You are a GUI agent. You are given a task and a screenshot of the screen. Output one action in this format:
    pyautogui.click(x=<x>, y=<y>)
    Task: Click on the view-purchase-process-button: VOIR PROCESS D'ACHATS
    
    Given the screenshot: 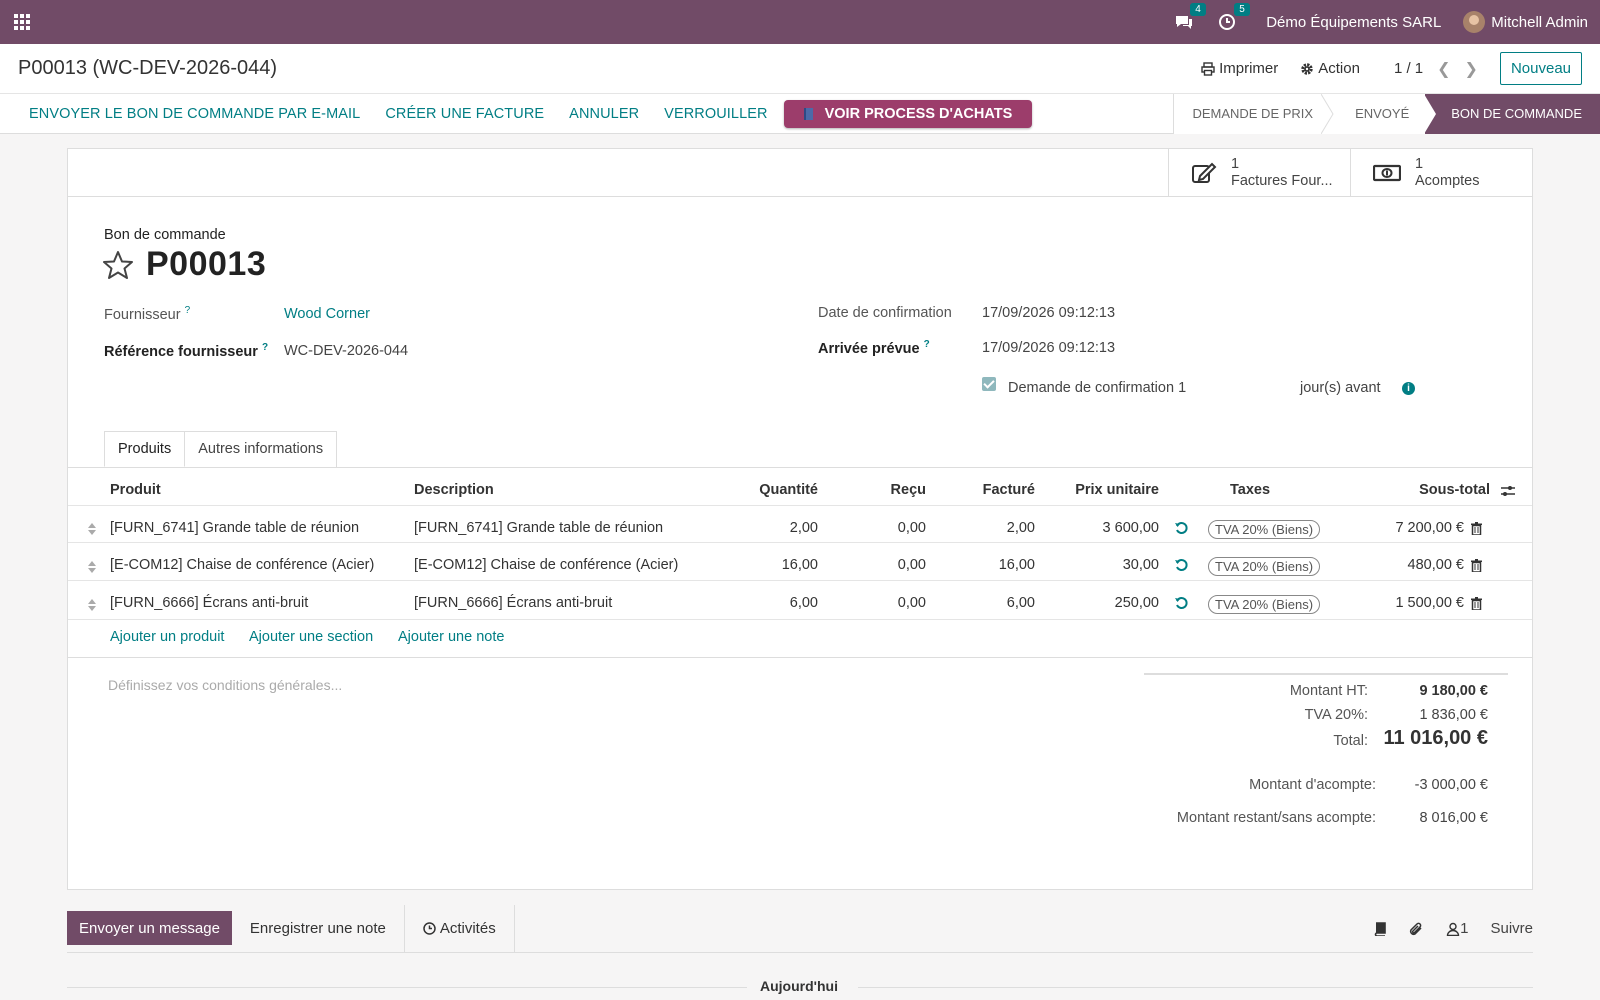 What is the action you would take?
    pyautogui.click(x=908, y=113)
    